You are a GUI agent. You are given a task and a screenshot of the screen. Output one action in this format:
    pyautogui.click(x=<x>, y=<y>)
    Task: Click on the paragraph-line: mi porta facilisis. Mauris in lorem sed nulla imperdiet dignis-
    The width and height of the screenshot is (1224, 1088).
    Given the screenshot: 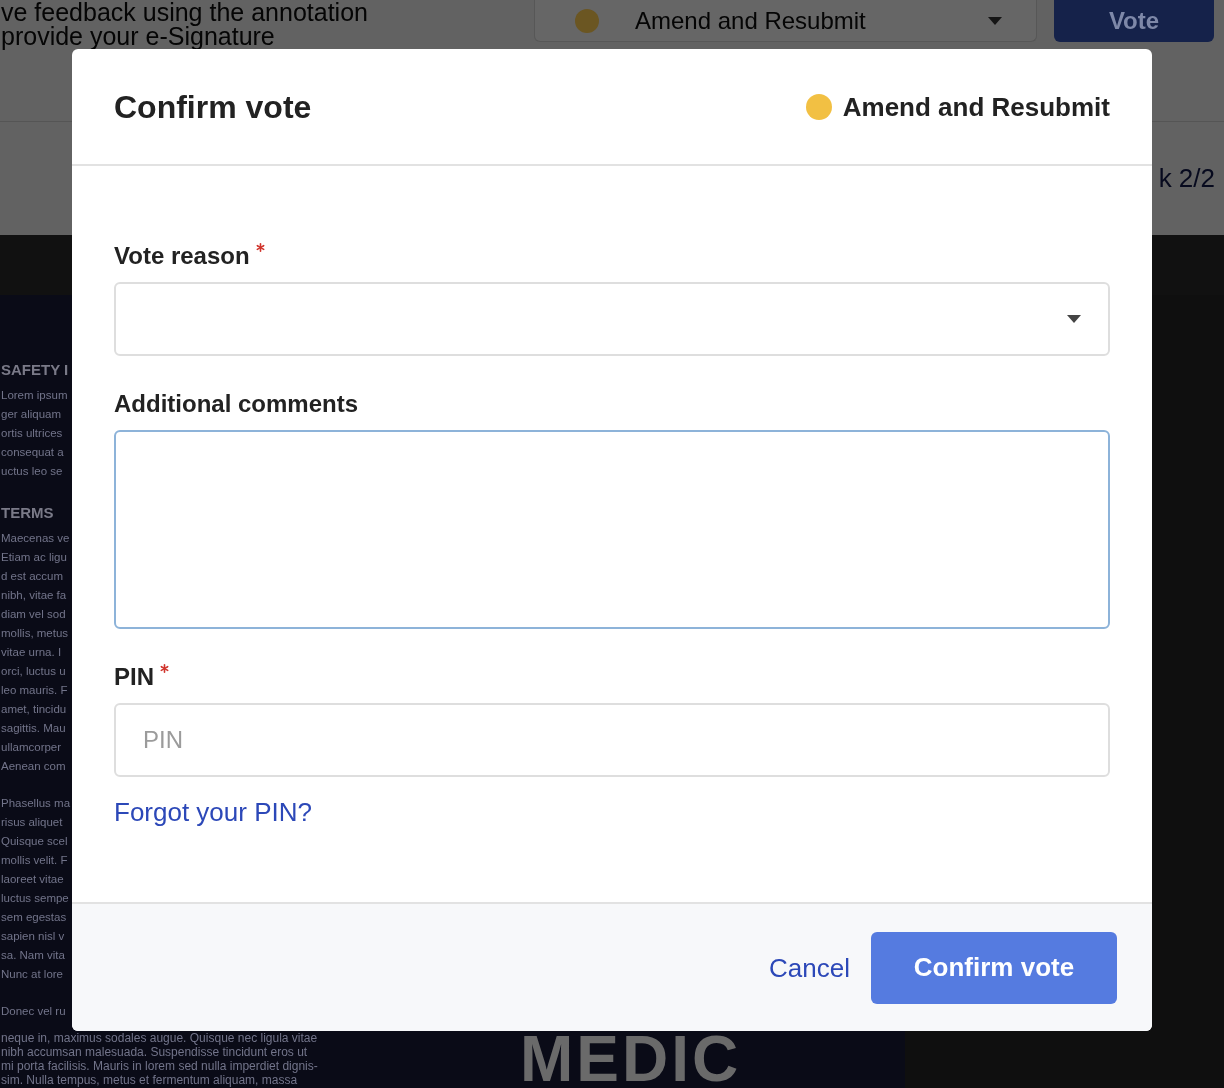 What is the action you would take?
    pyautogui.click(x=159, y=1065)
    